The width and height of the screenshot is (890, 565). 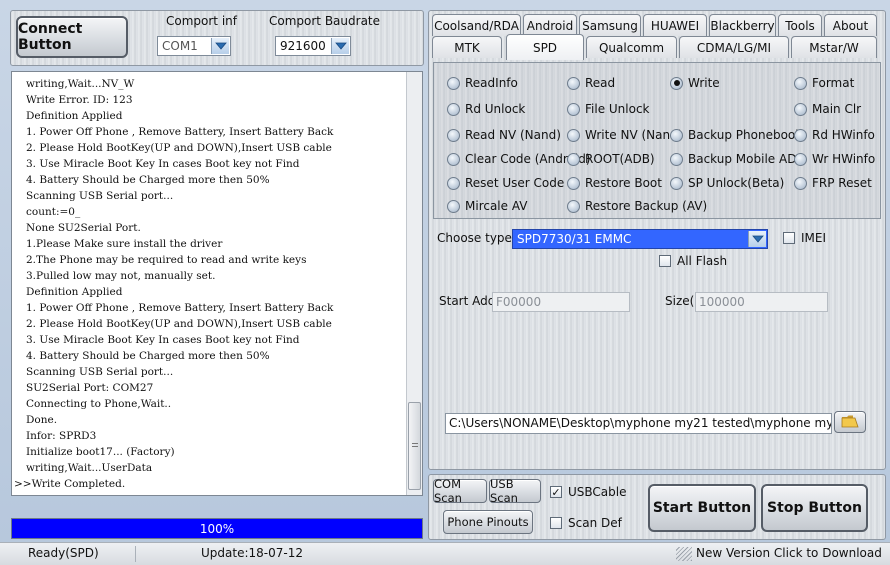 I want to click on tab-huawei: HUAWEI, so click(x=675, y=25).